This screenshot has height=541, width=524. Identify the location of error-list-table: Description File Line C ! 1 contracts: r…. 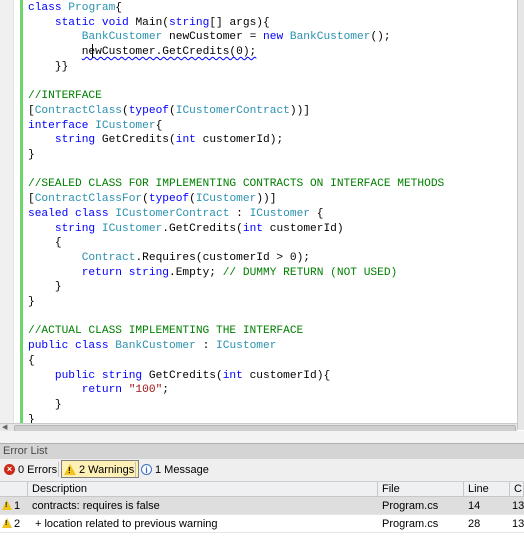
(262, 511).